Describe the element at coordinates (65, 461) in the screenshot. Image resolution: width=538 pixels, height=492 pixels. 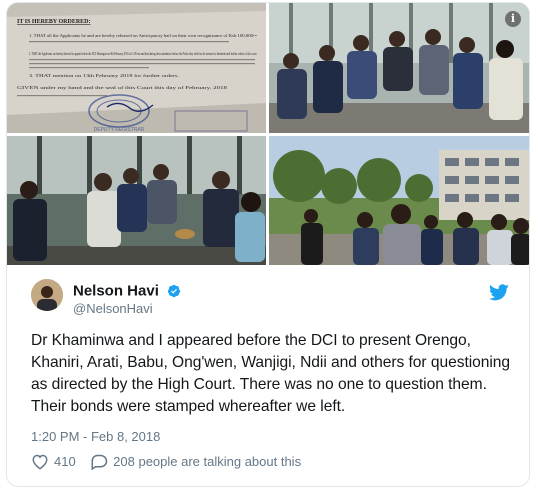
I see `like-count: 410` at that location.